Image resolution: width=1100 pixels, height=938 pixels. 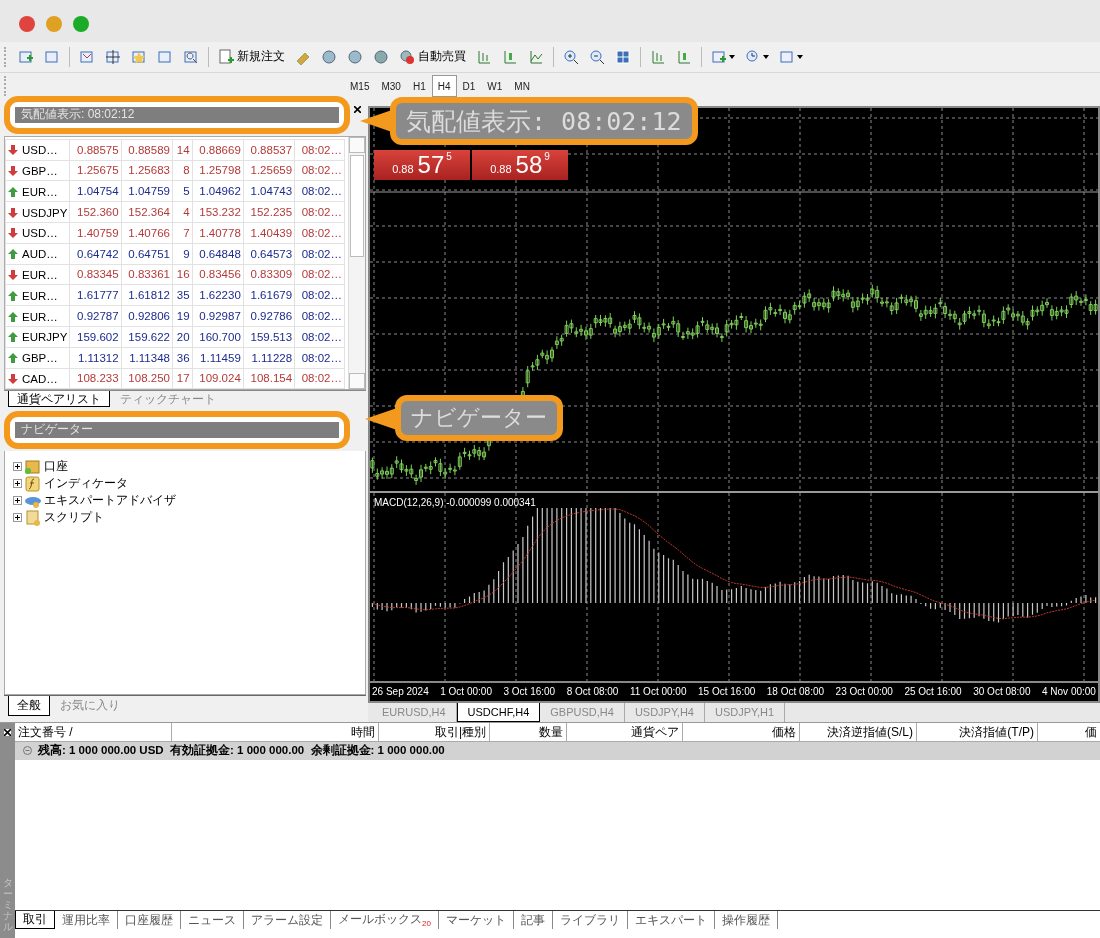 I want to click on bid-cell: 0.88575, so click(x=95, y=150).